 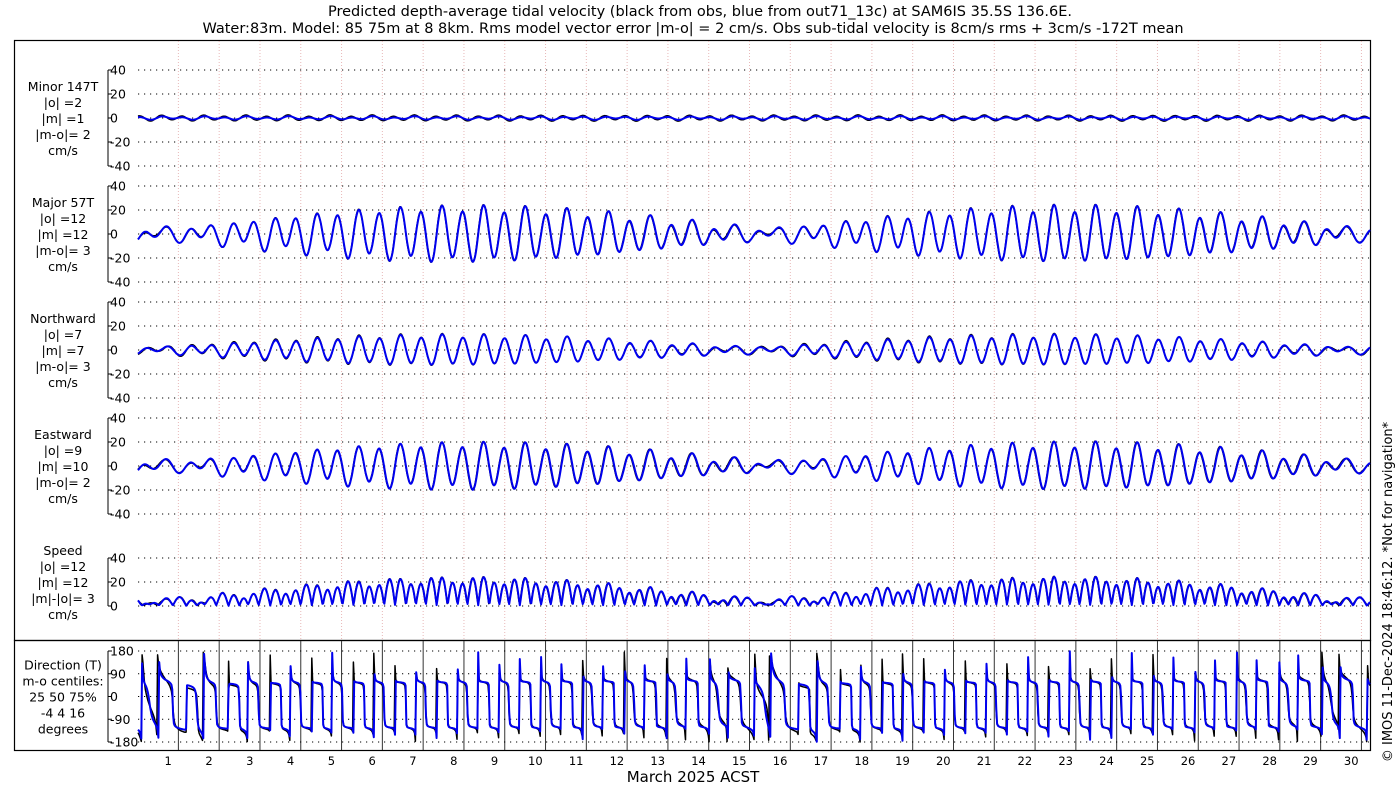 I want to click on x-axis-label: March 2025 ACST, so click(x=693, y=777).